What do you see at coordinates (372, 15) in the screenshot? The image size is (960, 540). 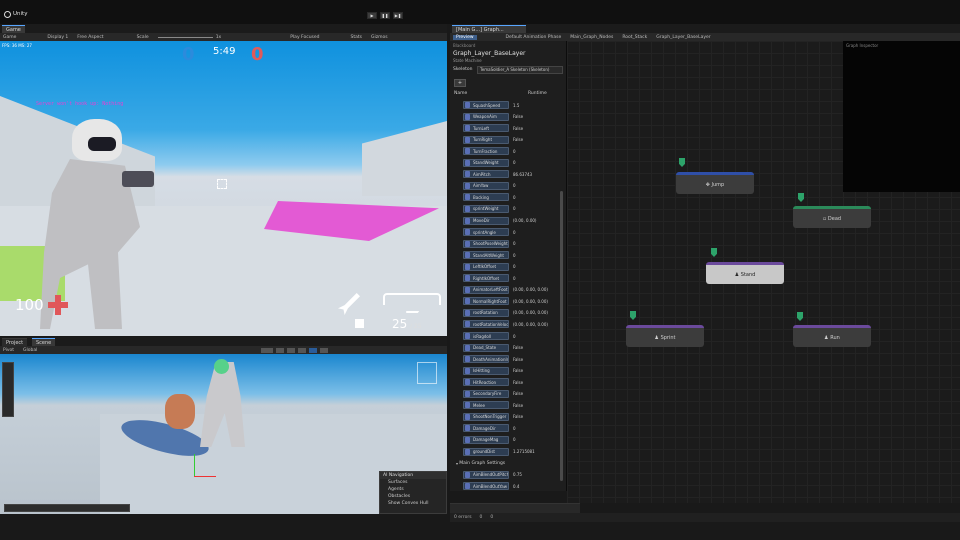 I see `play-button: ▶` at bounding box center [372, 15].